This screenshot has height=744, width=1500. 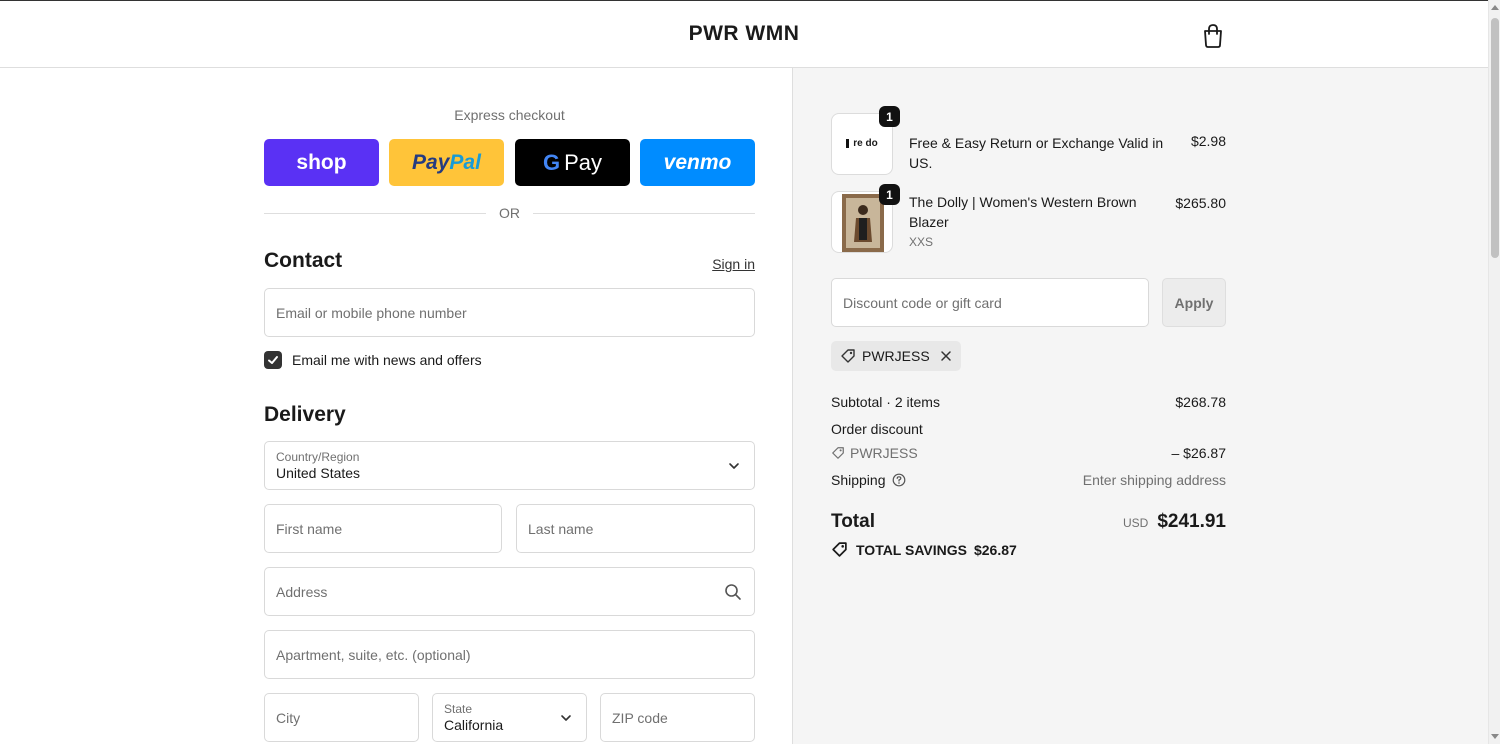 I want to click on shipping-label-wrap: Shipping, so click(x=868, y=480).